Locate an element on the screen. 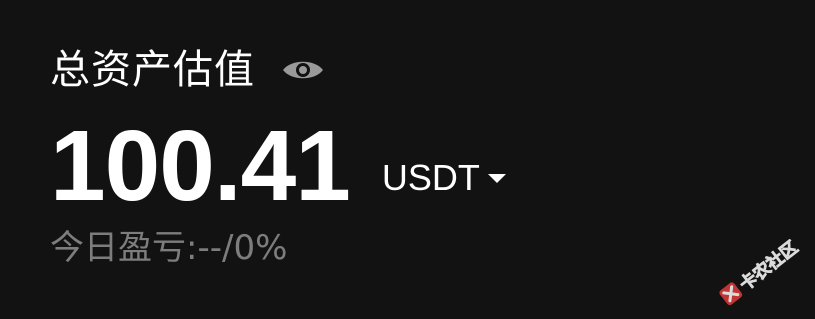  total-balance-value: 100.41 is located at coordinates (200, 166).